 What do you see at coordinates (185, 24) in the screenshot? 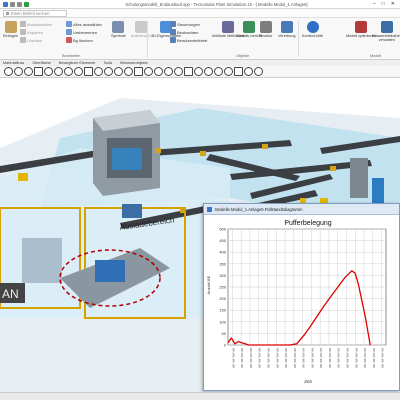
I see `controls-button: Steuerungen` at bounding box center [185, 24].